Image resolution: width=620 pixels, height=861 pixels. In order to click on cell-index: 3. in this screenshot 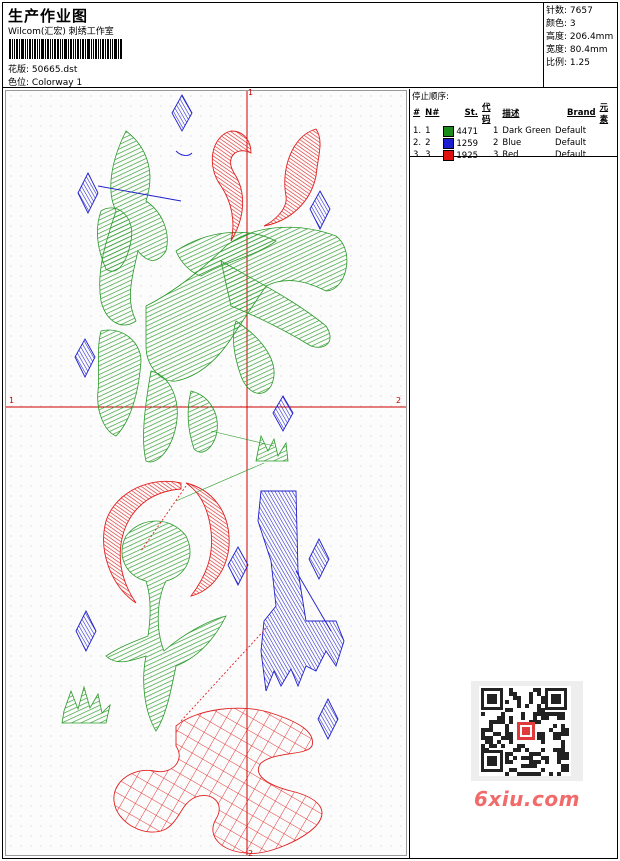, I will do `click(417, 155)`.